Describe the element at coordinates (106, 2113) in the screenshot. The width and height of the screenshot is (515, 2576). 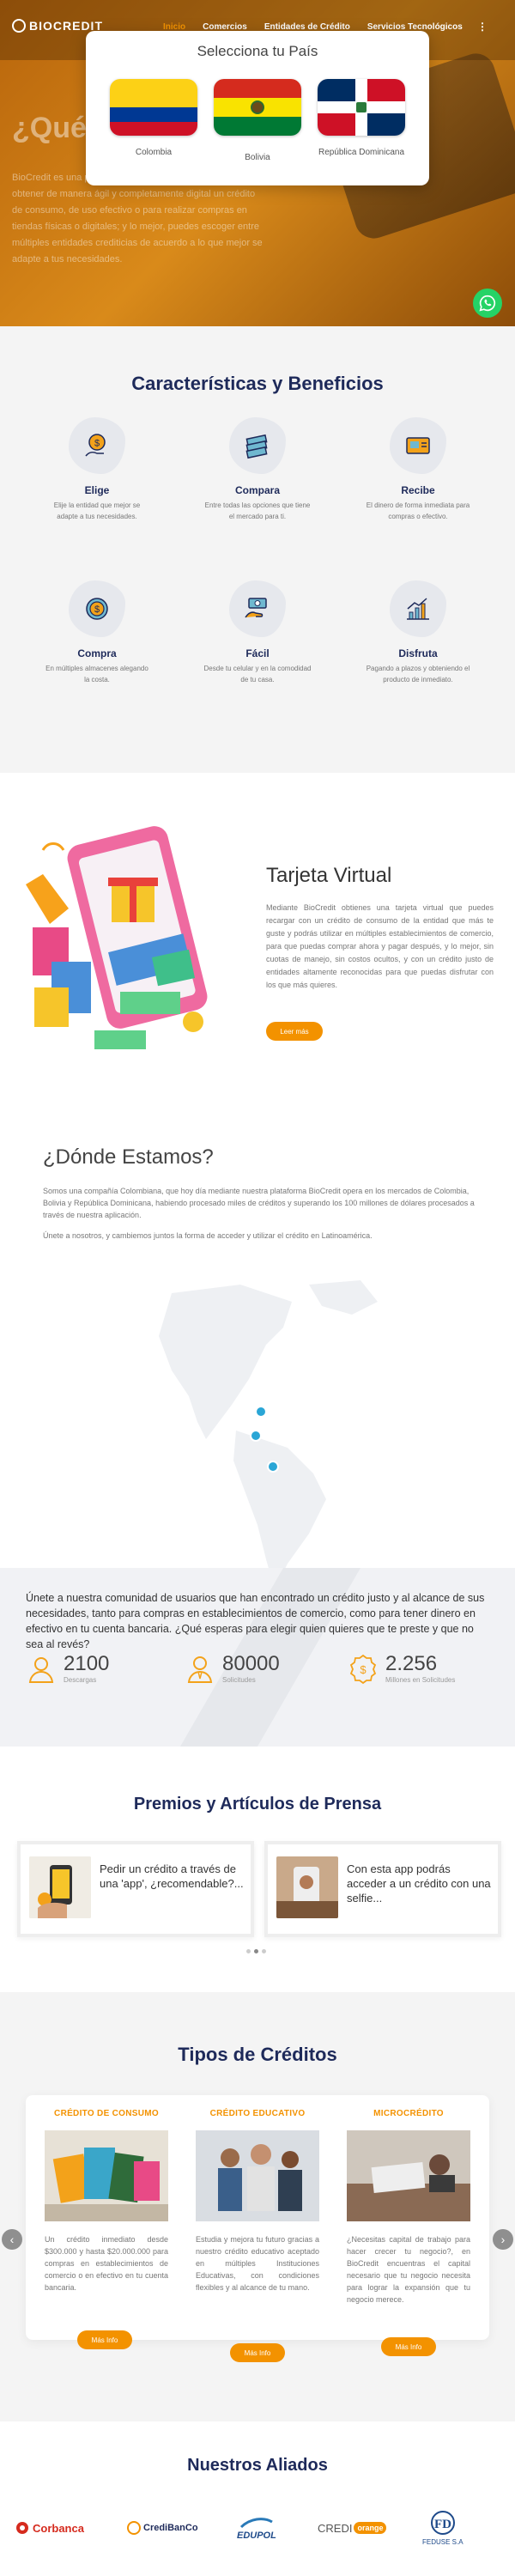
I see `tipo-title: CRÉDITO DE CONSUMO` at that location.